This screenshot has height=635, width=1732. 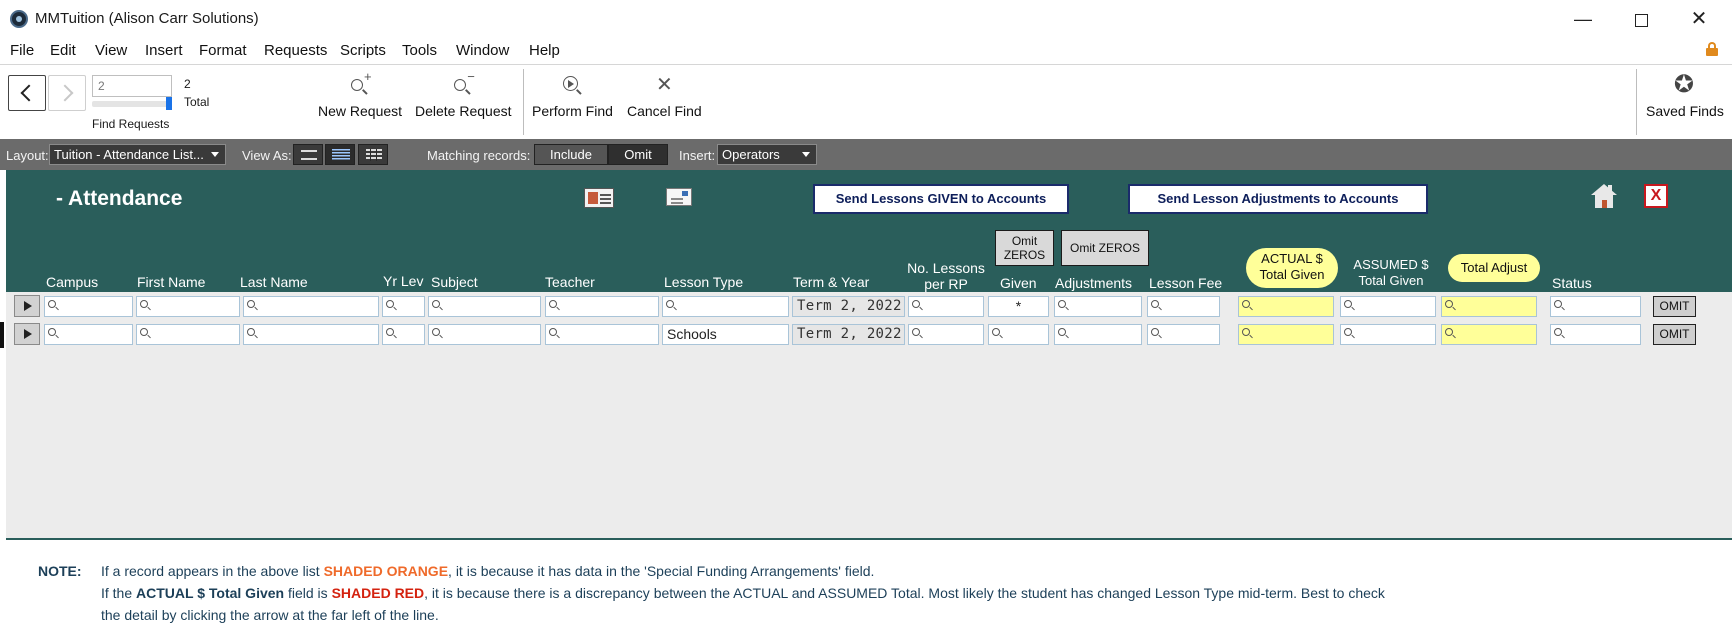 I want to click on maximize-button, so click(x=1641, y=19).